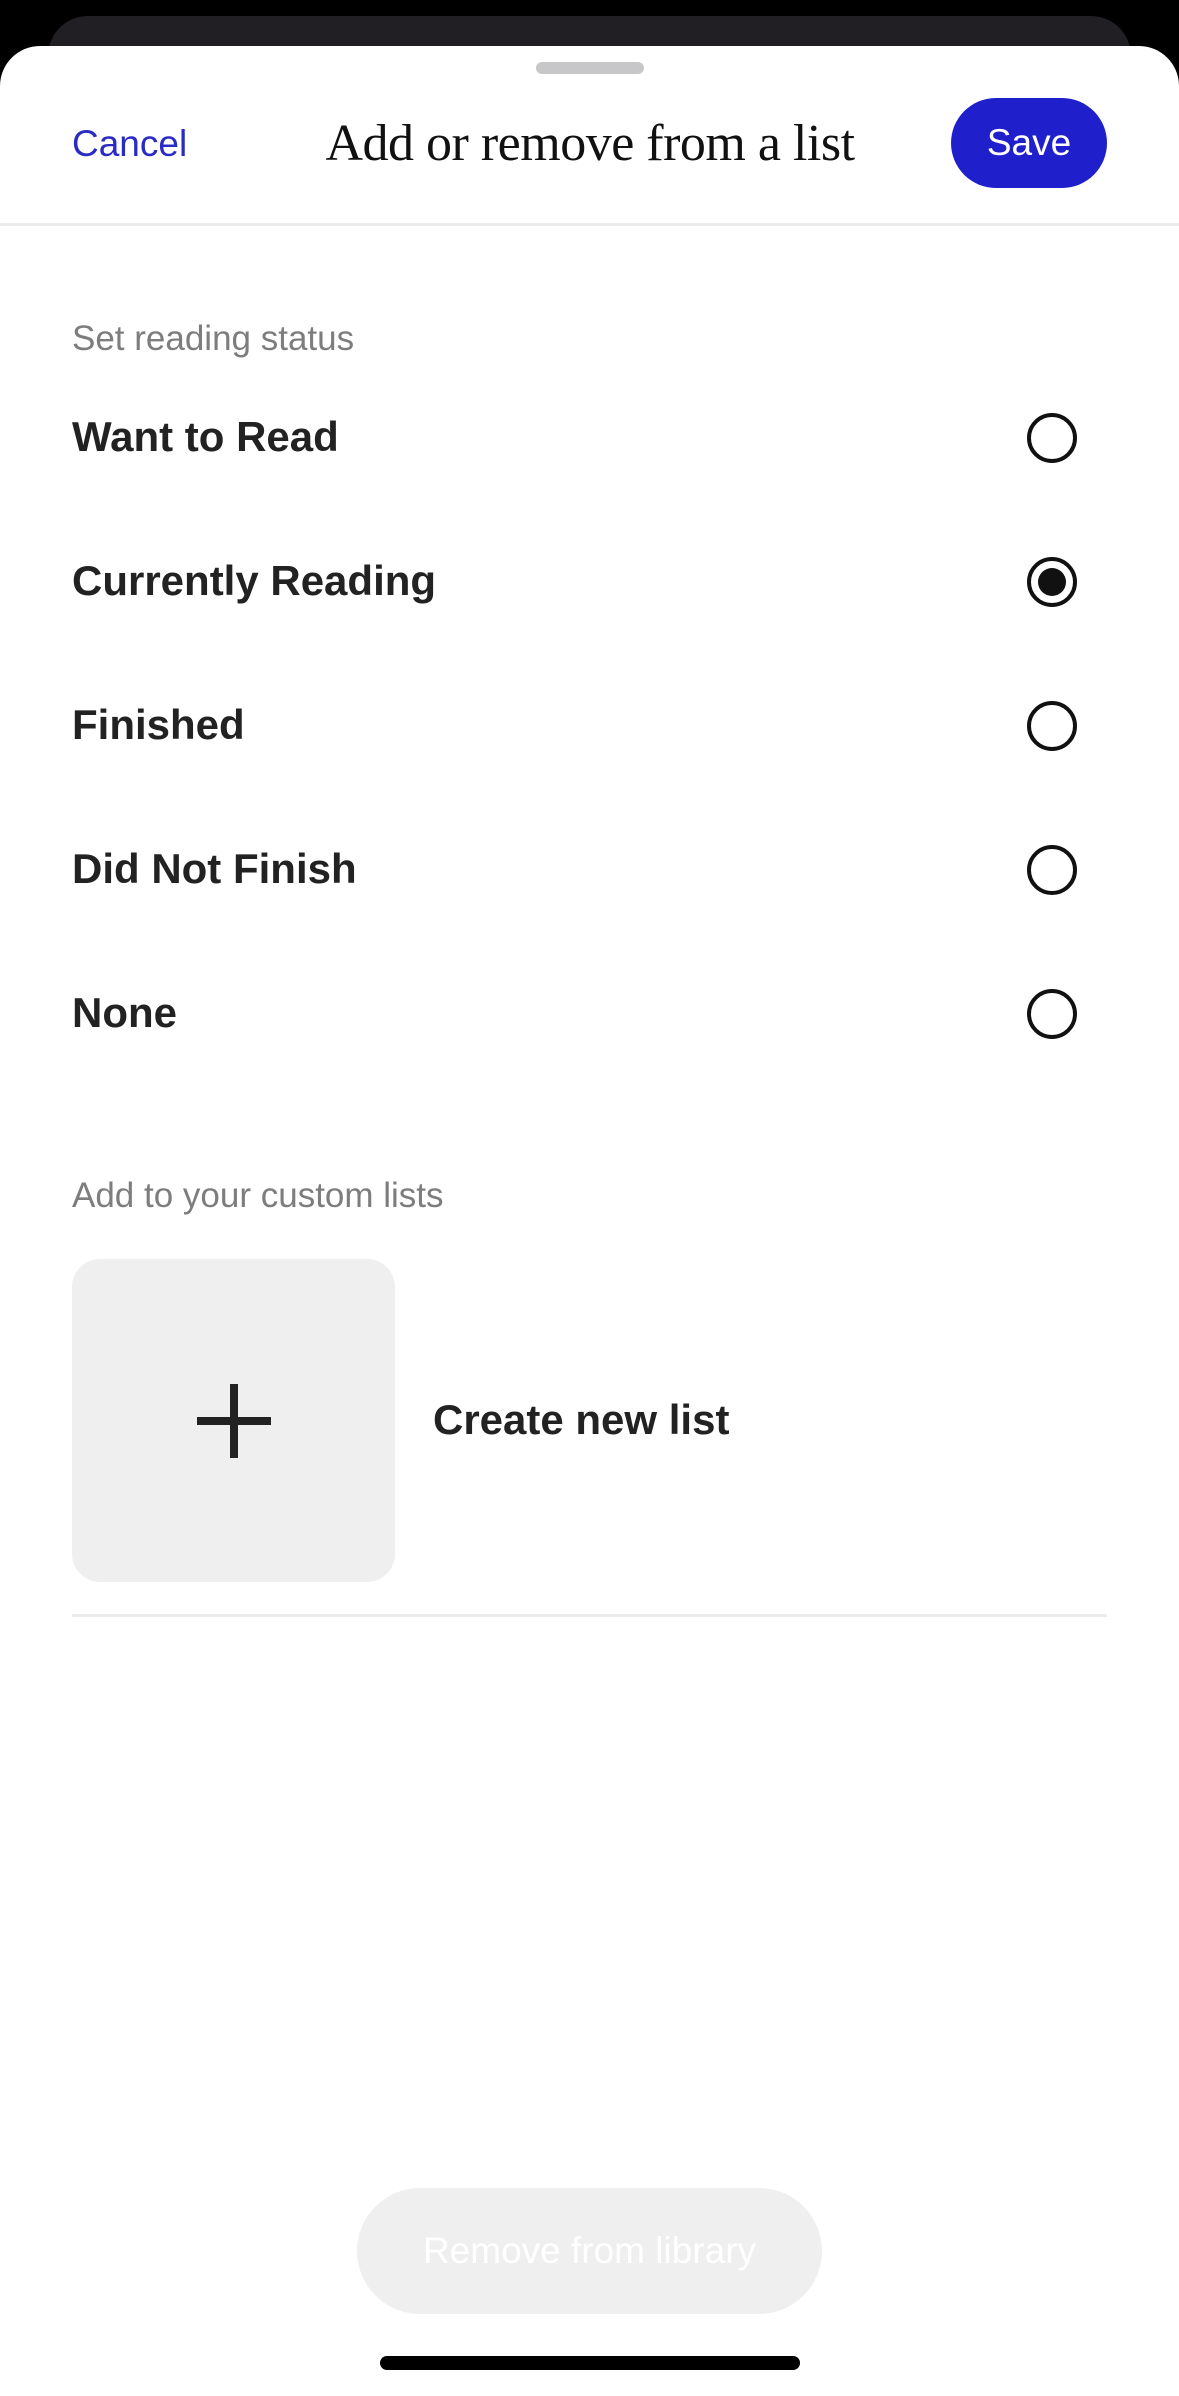 The width and height of the screenshot is (1179, 2396). Describe the element at coordinates (581, 1419) in the screenshot. I see `create-list-label: Create new list` at that location.